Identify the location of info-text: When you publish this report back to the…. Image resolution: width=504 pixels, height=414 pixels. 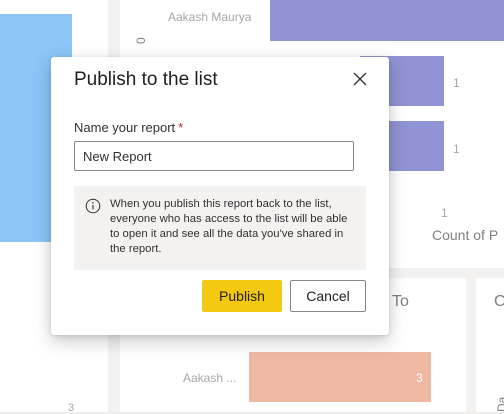
(229, 226).